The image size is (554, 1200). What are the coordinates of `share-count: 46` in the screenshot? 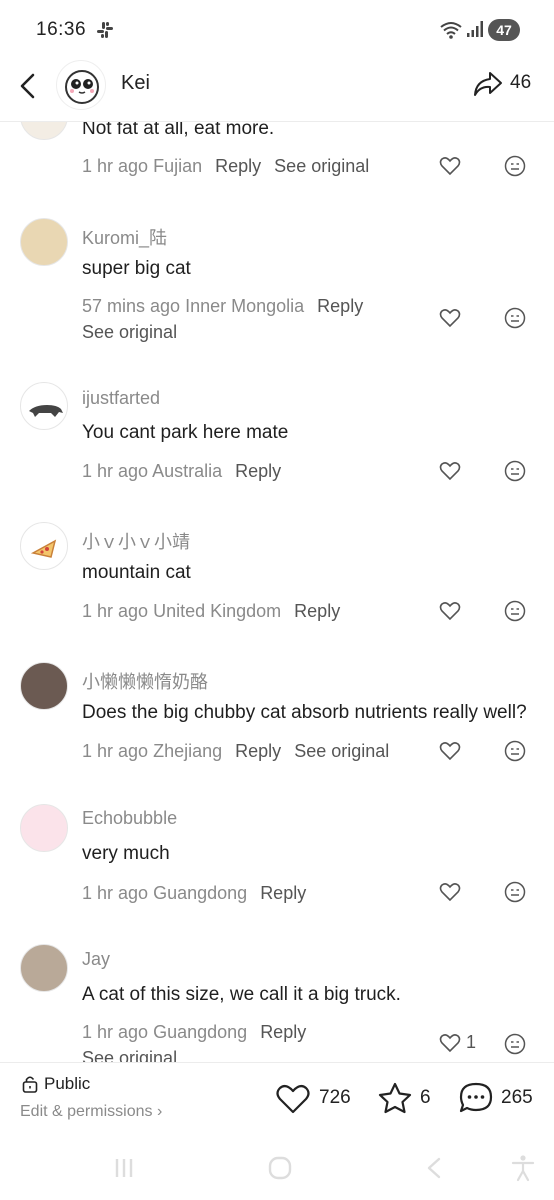 It's located at (521, 82).